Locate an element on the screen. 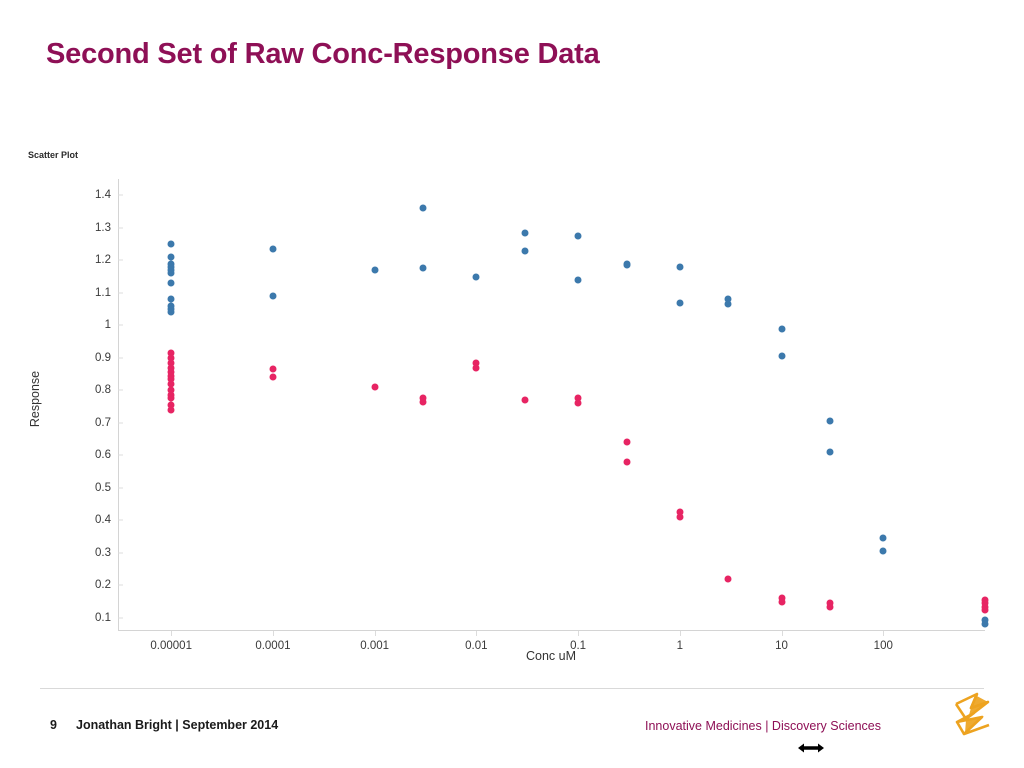 The height and width of the screenshot is (768, 1024). x-tick-label: 0.1 is located at coordinates (578, 646).